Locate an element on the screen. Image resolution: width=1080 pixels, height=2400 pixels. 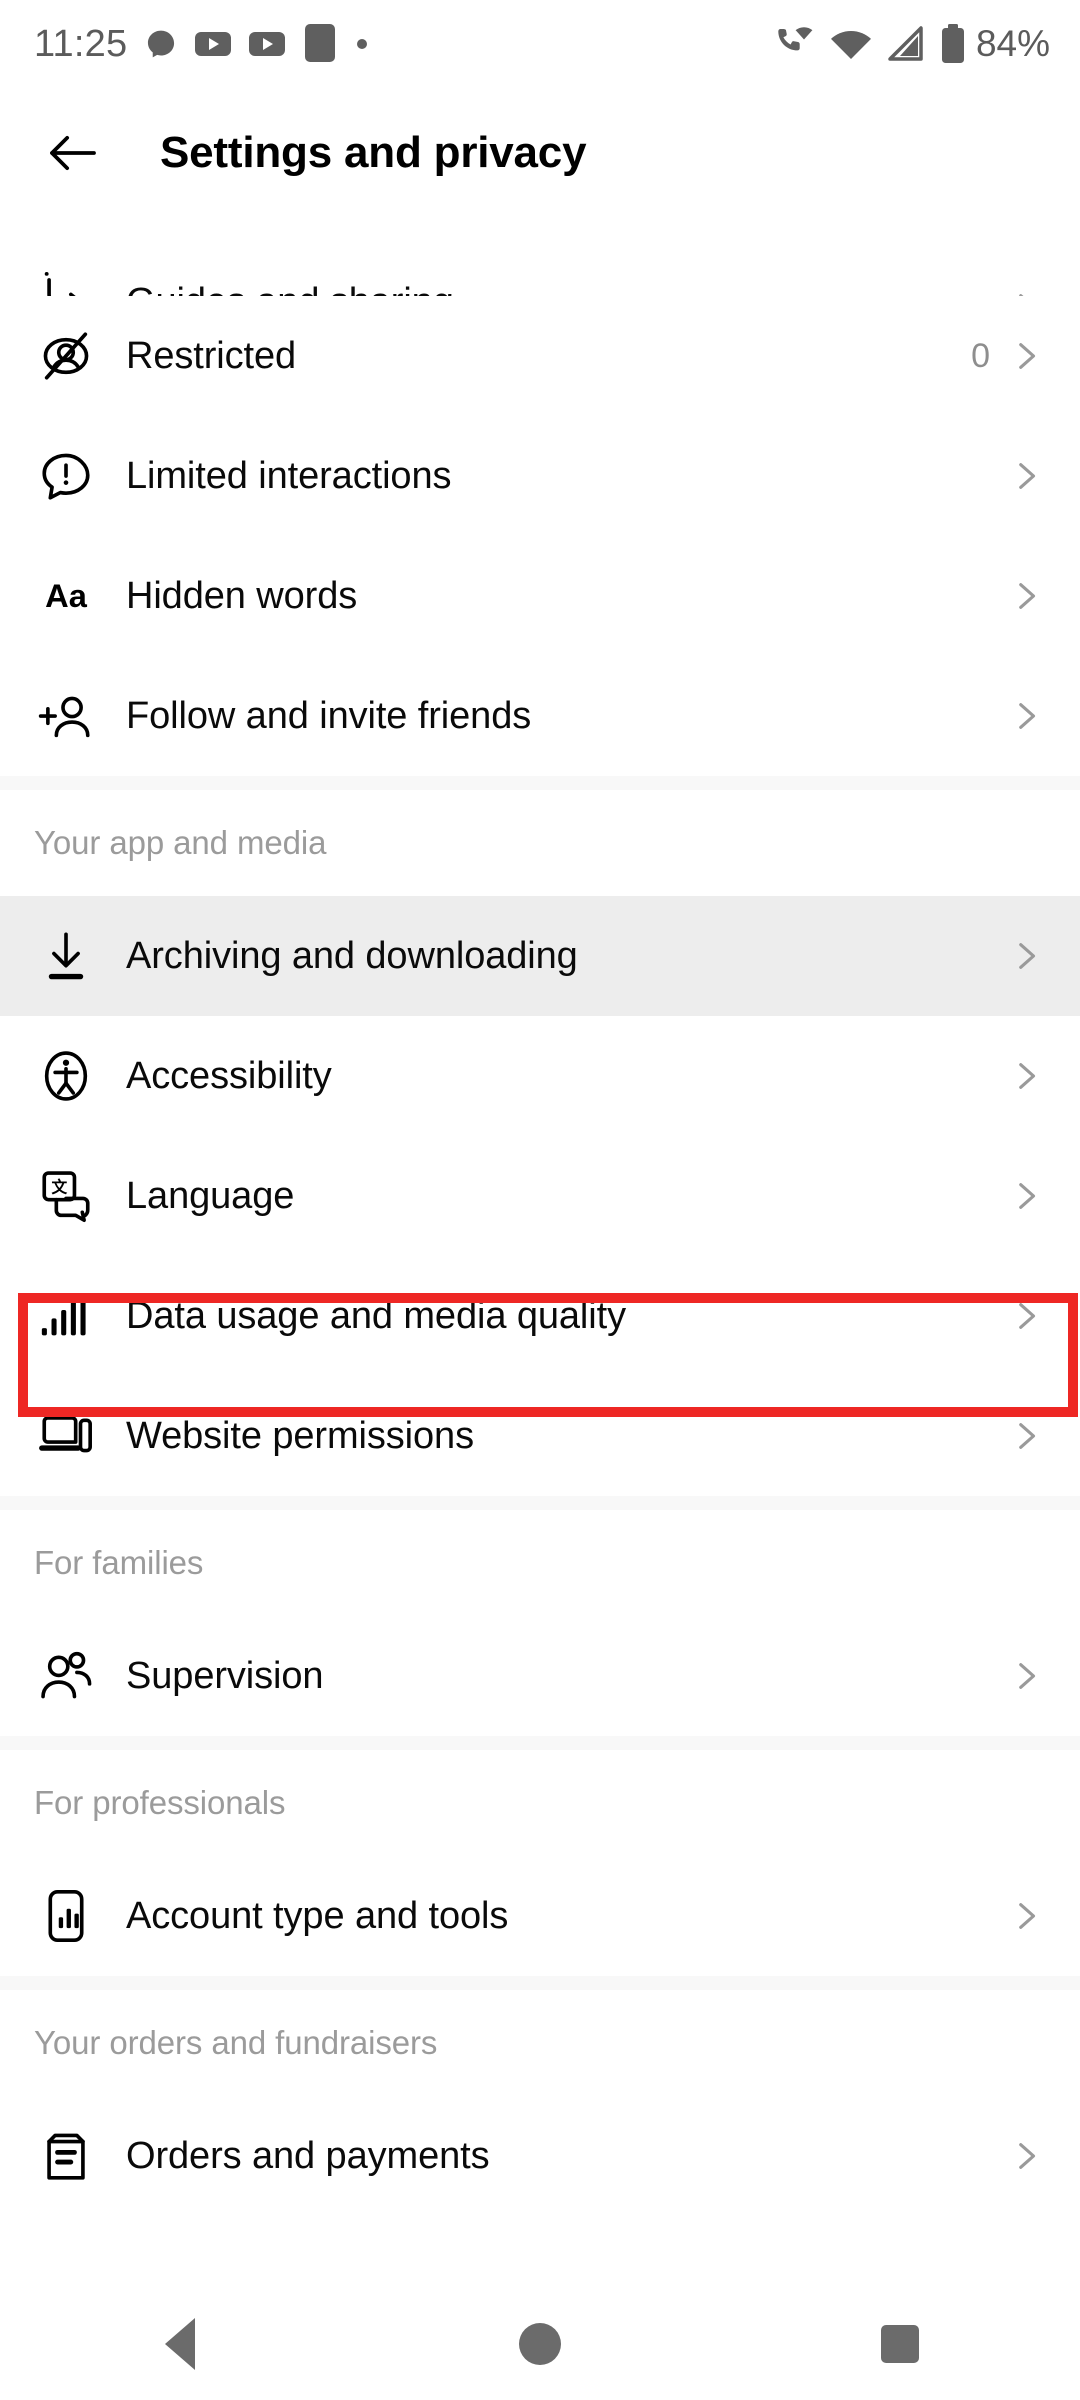
list-item: Accessibility is located at coordinates (540, 1076).